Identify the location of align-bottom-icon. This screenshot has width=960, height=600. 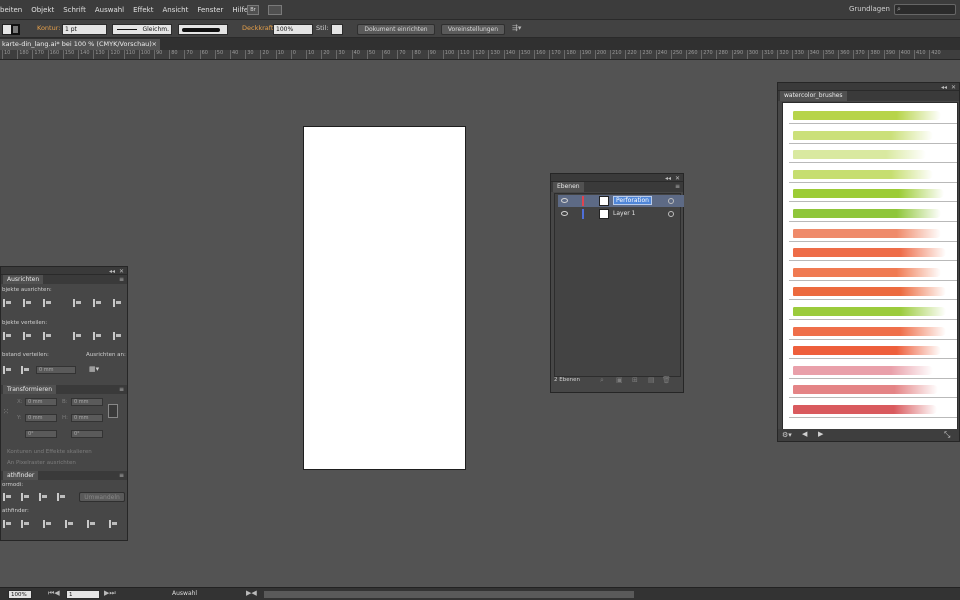
(117, 303).